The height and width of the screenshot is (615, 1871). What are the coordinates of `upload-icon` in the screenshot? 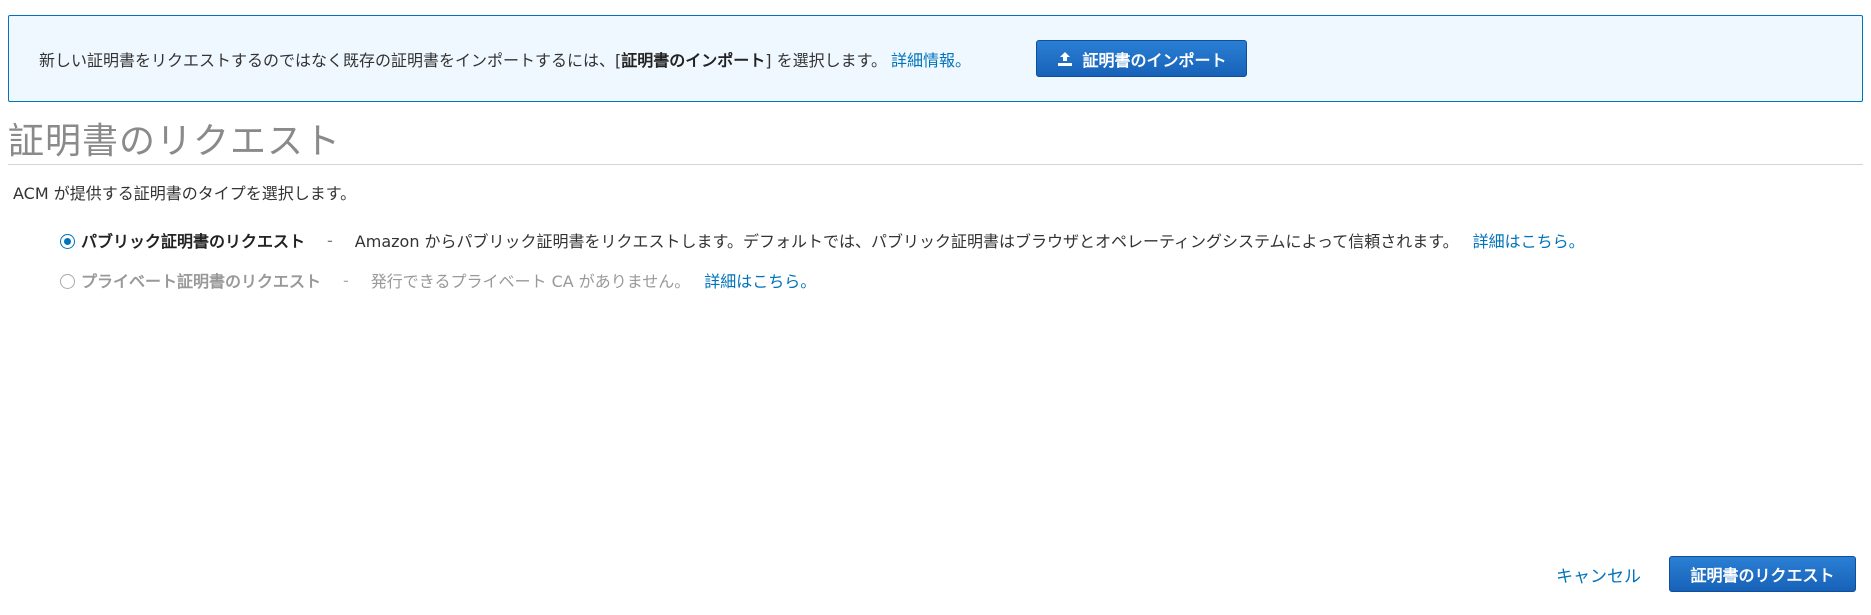 It's located at (1065, 59).